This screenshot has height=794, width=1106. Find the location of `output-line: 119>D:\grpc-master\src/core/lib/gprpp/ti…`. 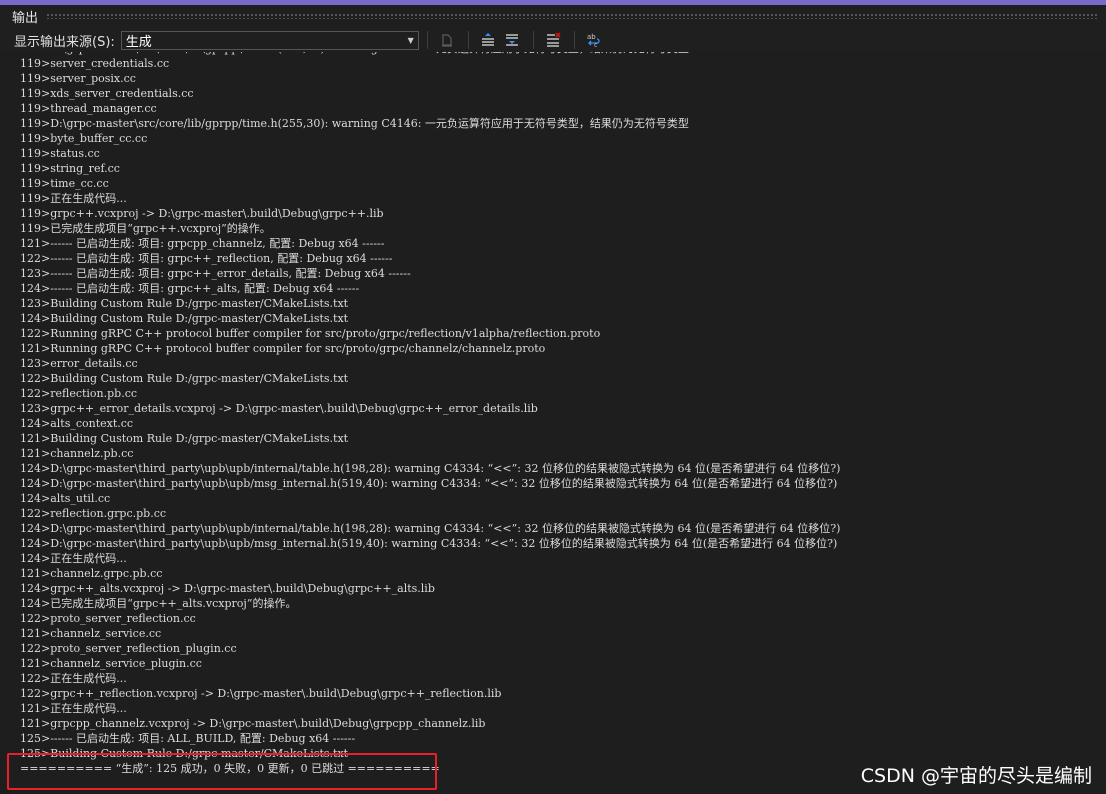

output-line: 119>D:\grpc-master\src/core/lib/gprpp/ti… is located at coordinates (354, 123).